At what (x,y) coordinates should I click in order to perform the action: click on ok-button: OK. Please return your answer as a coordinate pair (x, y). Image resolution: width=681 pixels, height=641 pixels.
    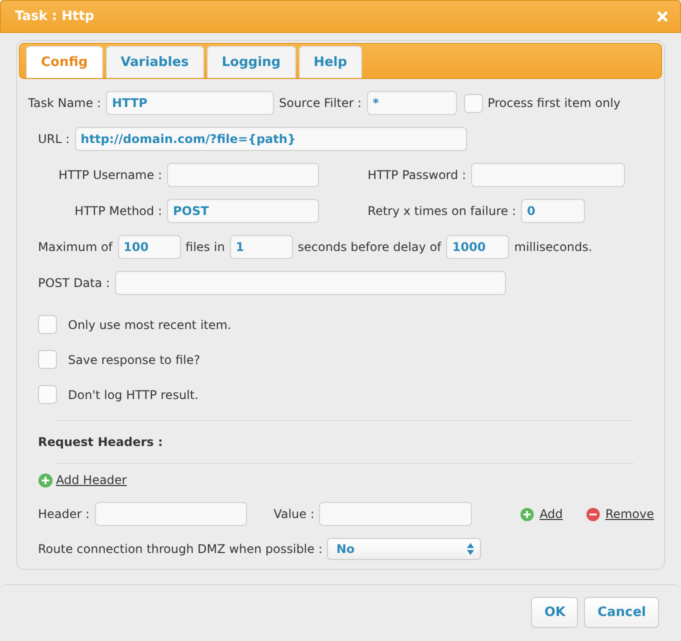
    Looking at the image, I should click on (554, 612).